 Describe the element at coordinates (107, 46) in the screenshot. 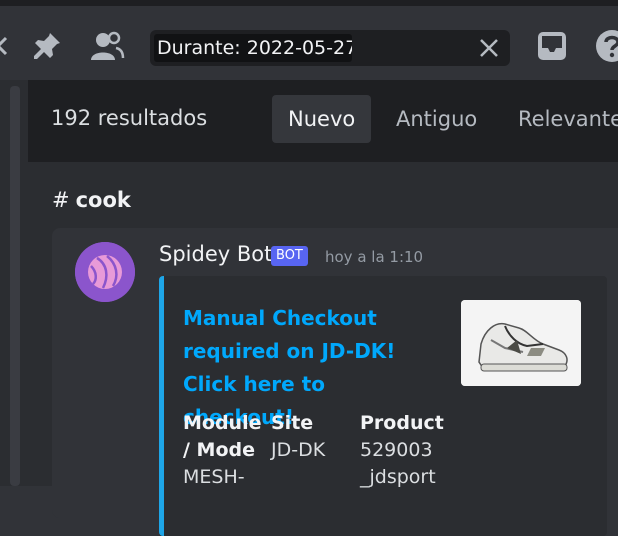

I see `people-icon` at that location.